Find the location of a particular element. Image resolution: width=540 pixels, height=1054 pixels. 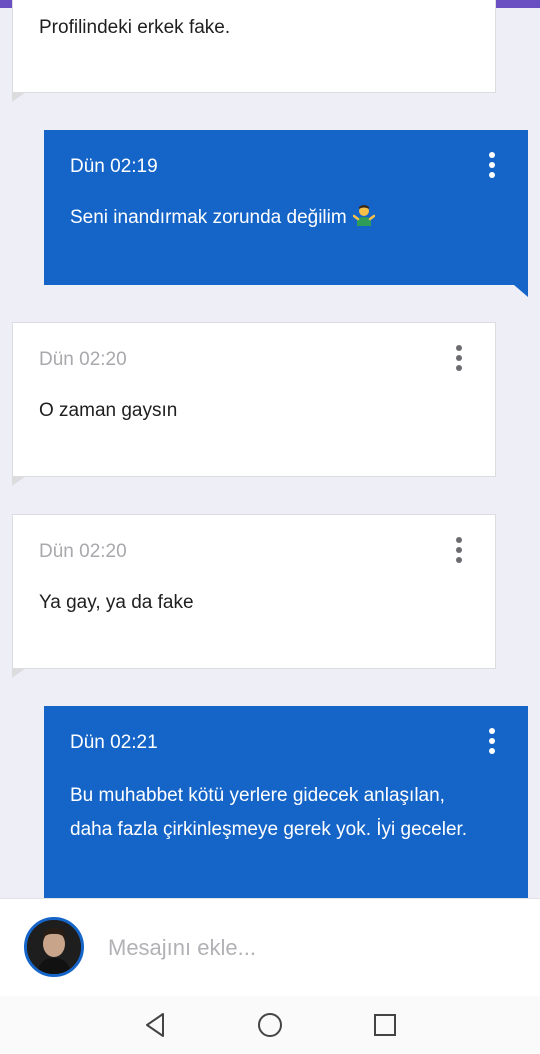

avatar-photo-icon is located at coordinates (54, 947).